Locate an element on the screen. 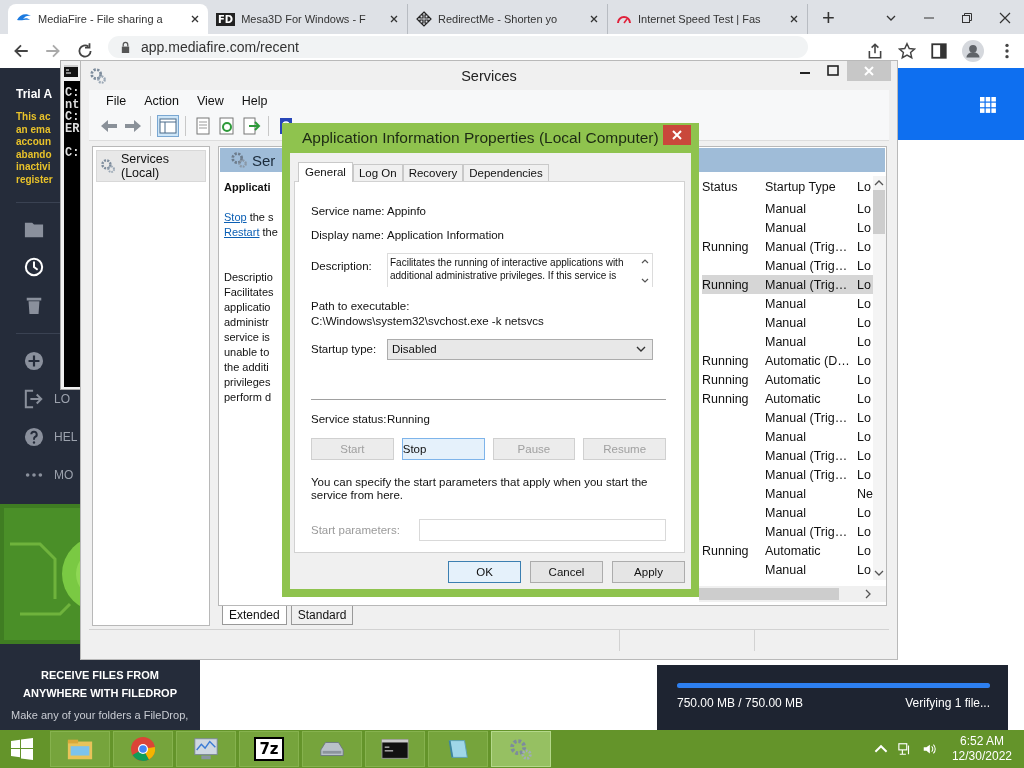 The height and width of the screenshot is (768, 1024). menu-label: MO is located at coordinates (64, 475).